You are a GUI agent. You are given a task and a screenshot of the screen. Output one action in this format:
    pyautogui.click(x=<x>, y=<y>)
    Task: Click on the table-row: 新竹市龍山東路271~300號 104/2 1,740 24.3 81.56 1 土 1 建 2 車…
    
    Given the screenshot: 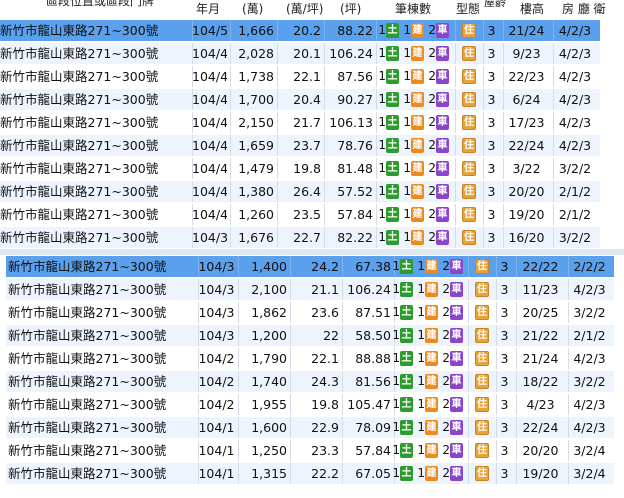 What is the action you would take?
    pyautogui.click(x=310, y=381)
    